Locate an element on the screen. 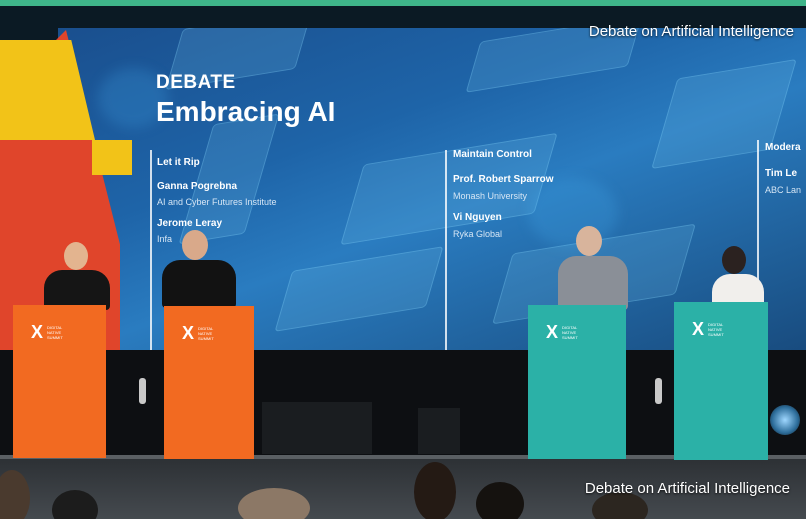 The image size is (806, 519). slide-speaker-name: Vi Nguyen is located at coordinates (477, 217).